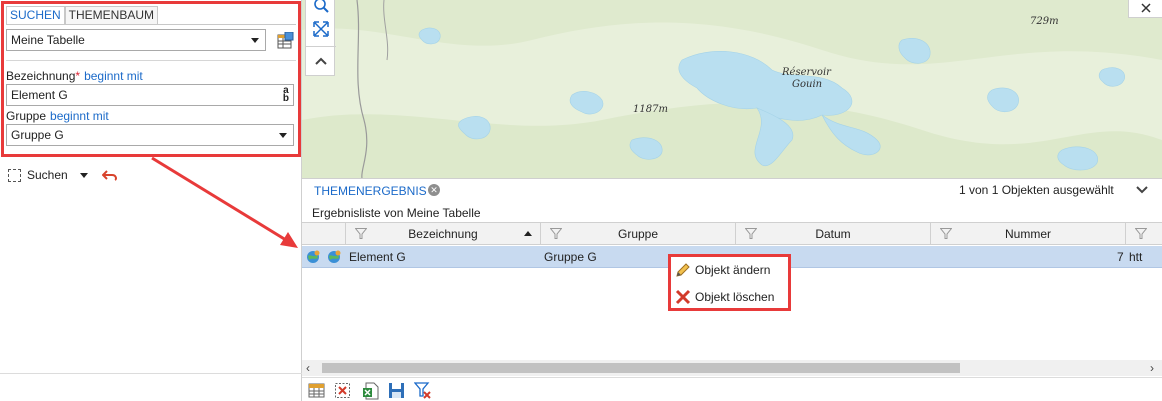  What do you see at coordinates (641, 368) in the screenshot?
I see `scrollbar-thumb` at bounding box center [641, 368].